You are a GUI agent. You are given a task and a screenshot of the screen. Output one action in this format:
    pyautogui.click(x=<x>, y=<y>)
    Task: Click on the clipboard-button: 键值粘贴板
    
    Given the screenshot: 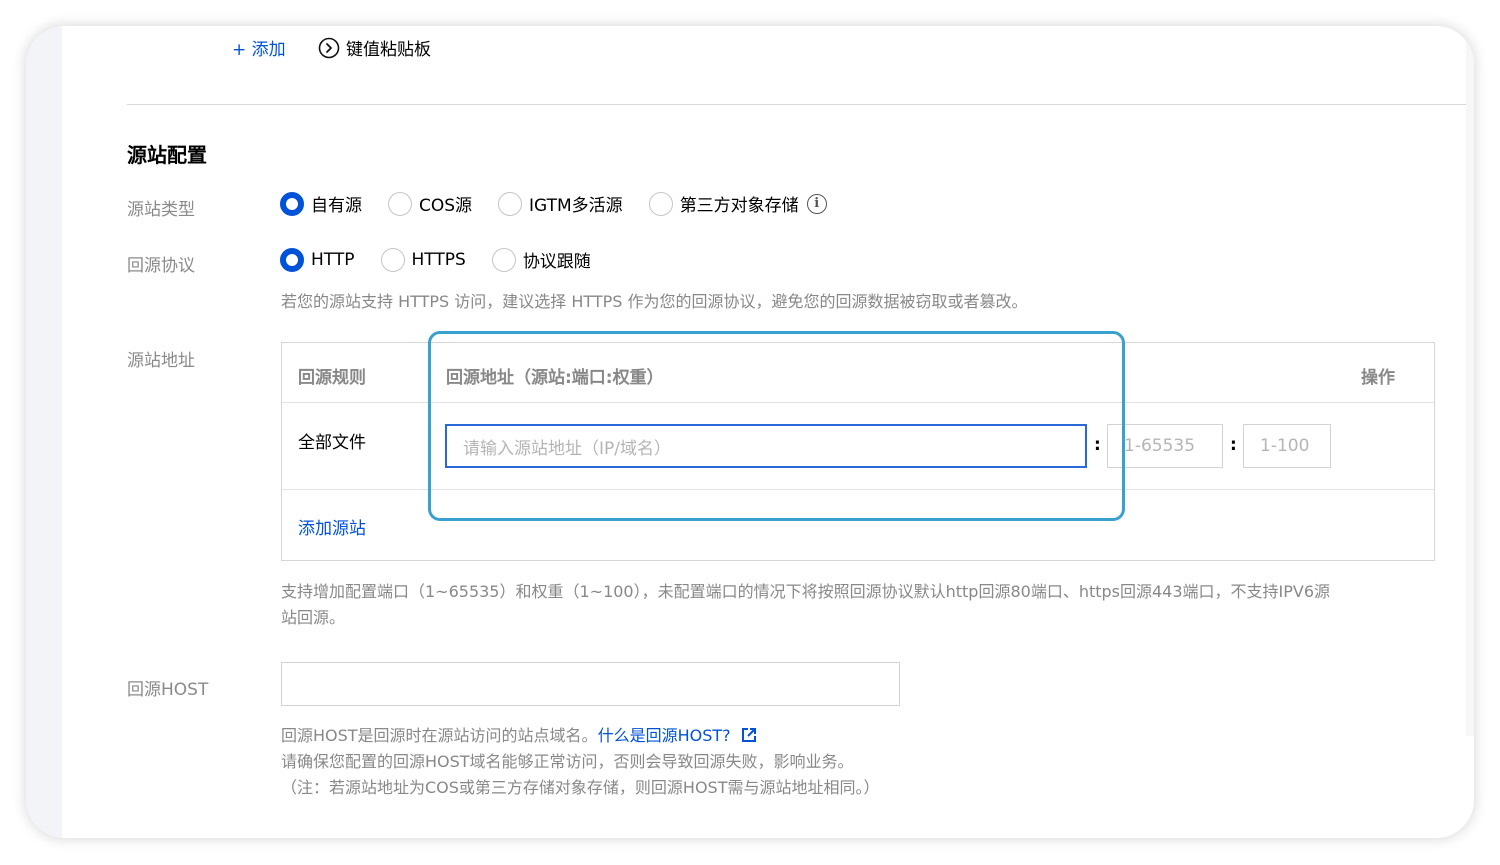 What is the action you would take?
    pyautogui.click(x=374, y=47)
    